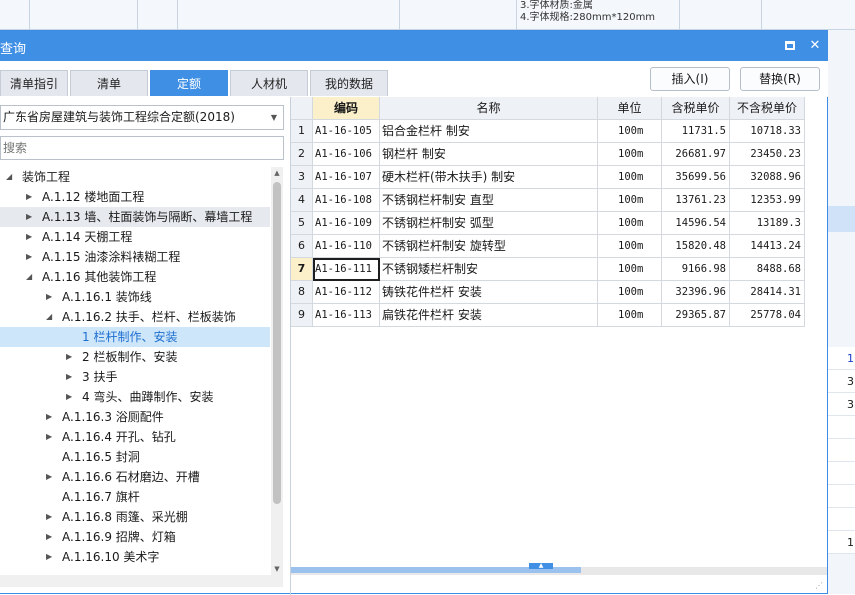 This screenshot has height=595, width=855. Describe the element at coordinates (135, 277) in the screenshot. I see `tree-node: ◢ A.1.16 其他装饰工程` at that location.